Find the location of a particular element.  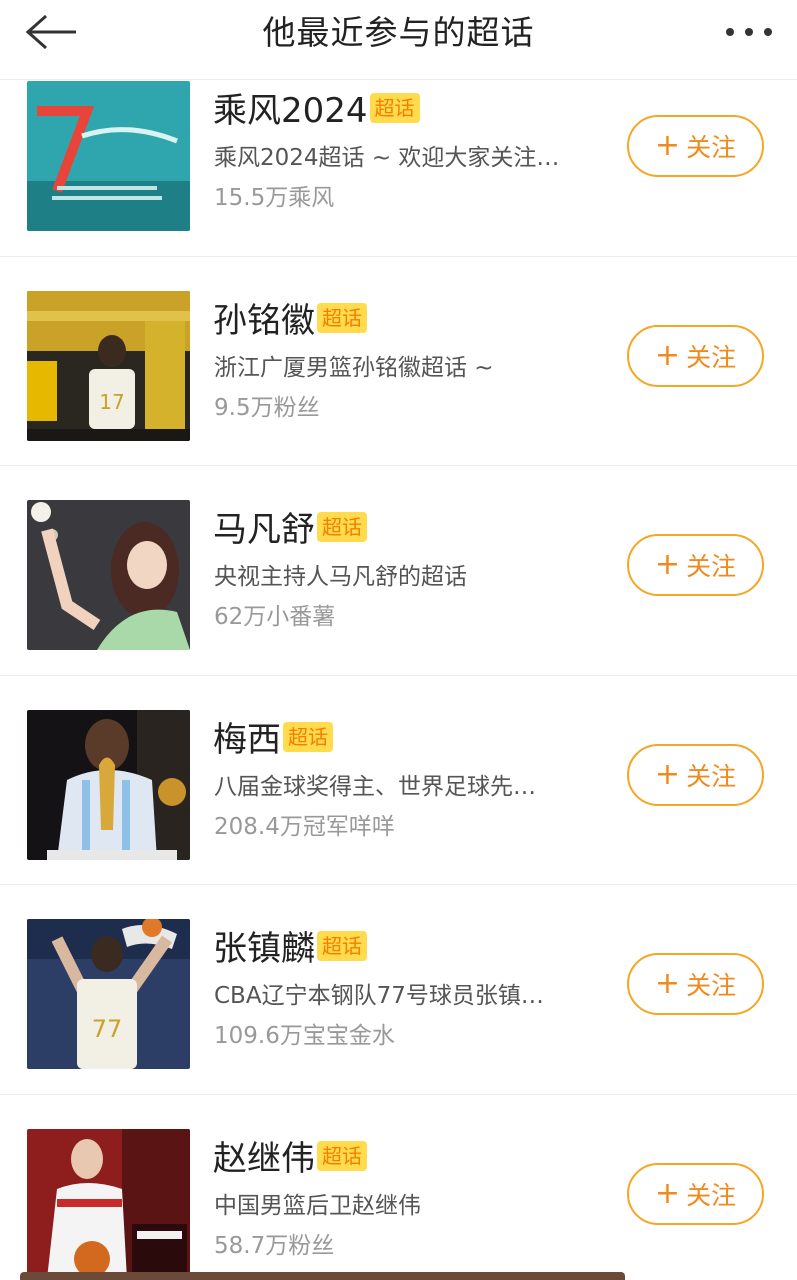

topic-description: 浙江广厦男篮孙铭徽超话 ~ is located at coordinates (354, 367).